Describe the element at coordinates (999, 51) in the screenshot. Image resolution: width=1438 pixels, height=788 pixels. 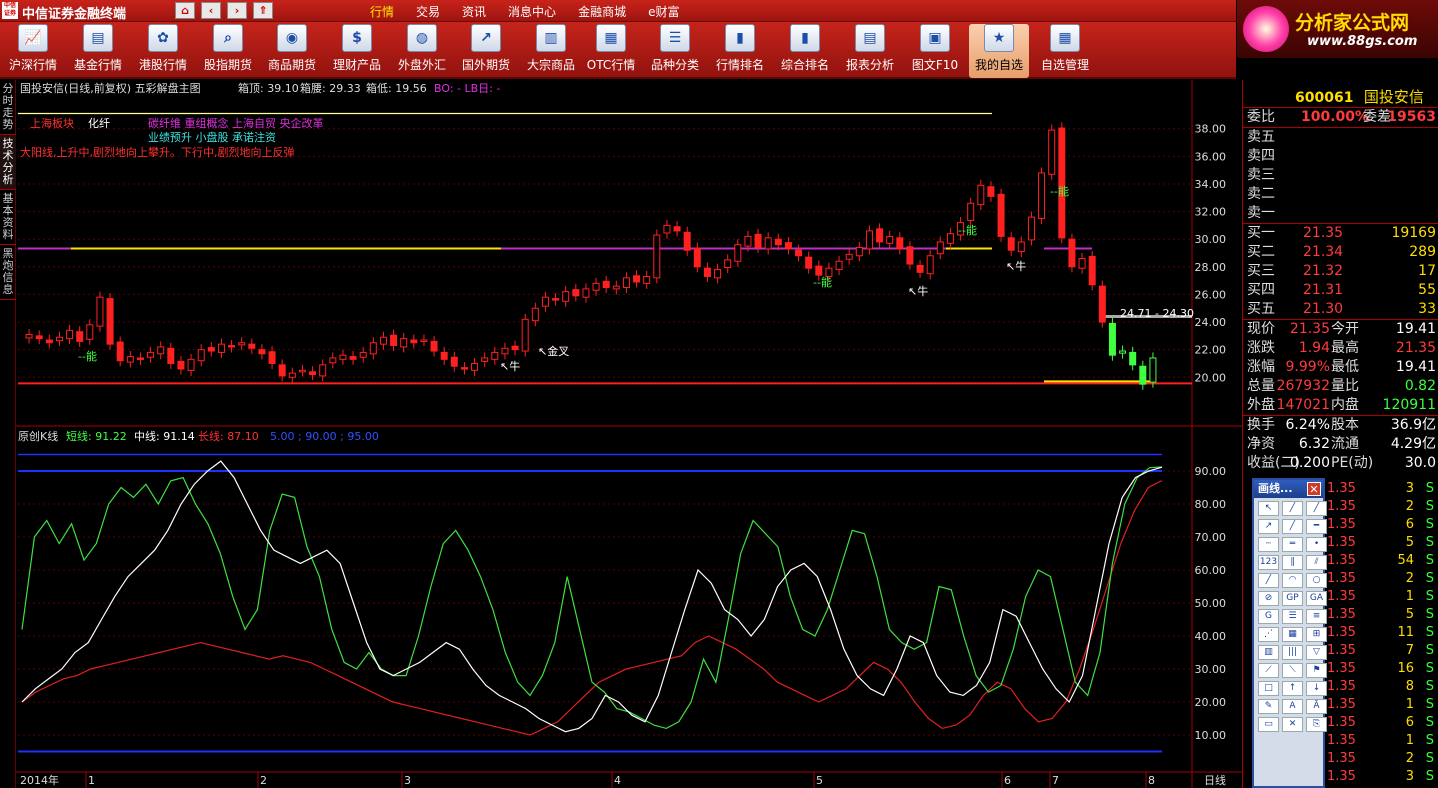
I see `toolbar-star-hand: ★ 我的自选` at that location.